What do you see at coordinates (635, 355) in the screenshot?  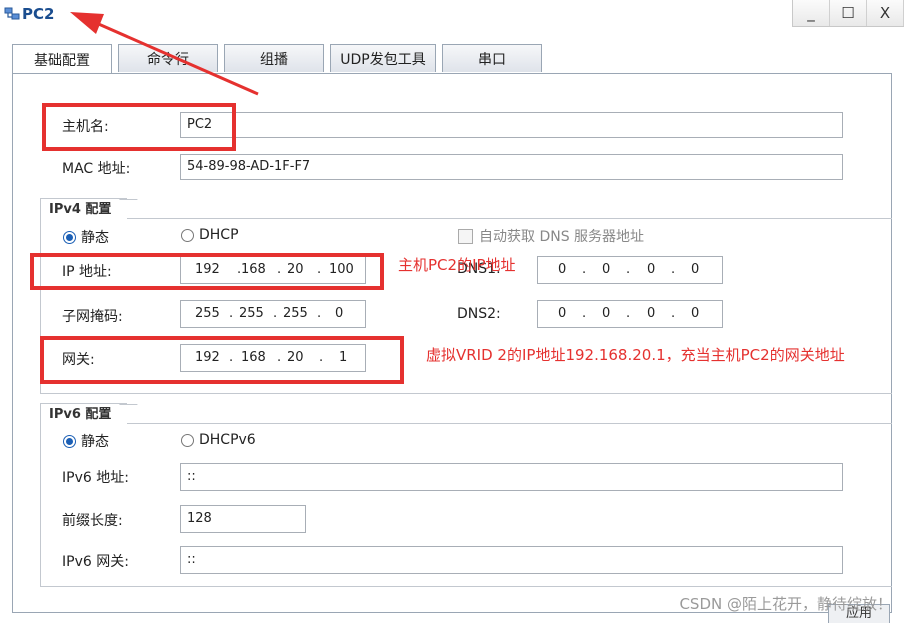 I see `gateway-annotation-text: 虚拟VRID 2的IP地址192.168.20.1，充当主机PC2的网关地址` at bounding box center [635, 355].